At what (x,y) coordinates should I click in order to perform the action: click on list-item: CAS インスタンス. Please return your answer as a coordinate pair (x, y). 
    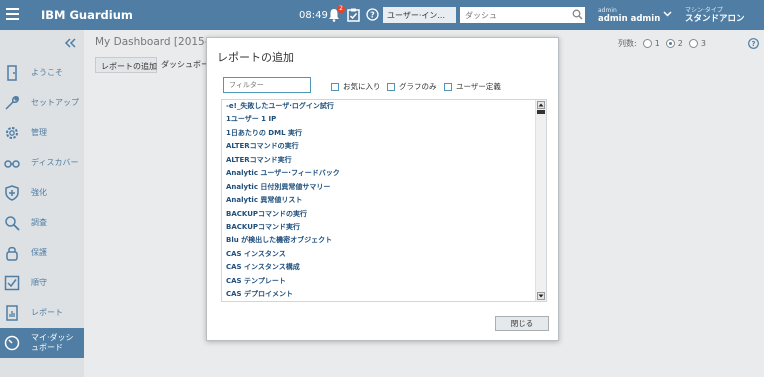
    Looking at the image, I should click on (379, 254).